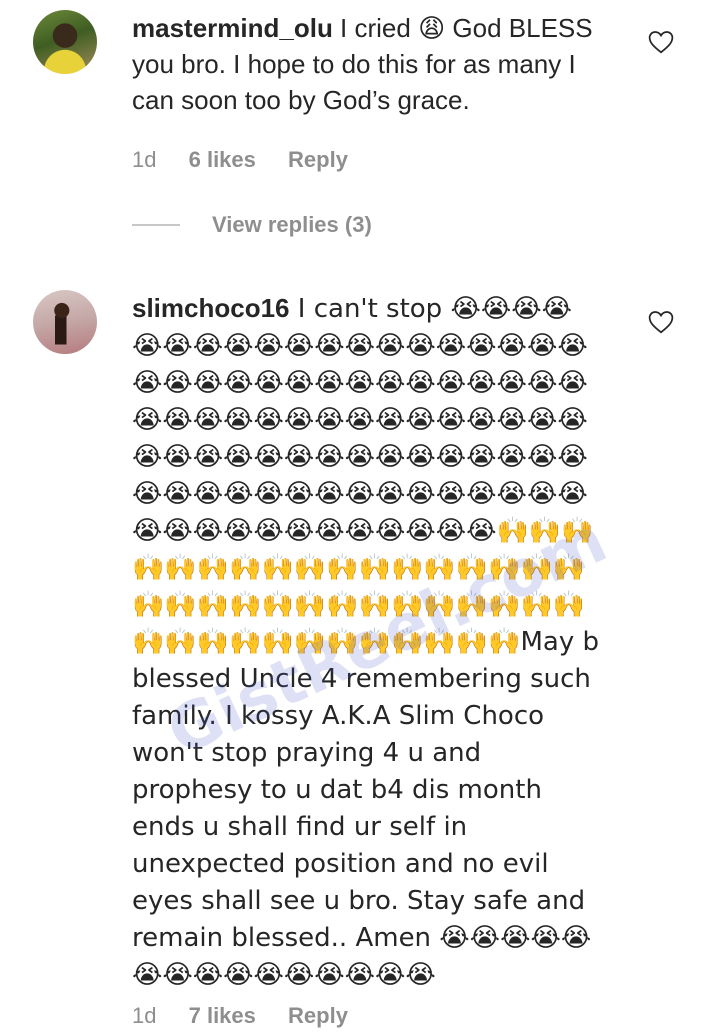  What do you see at coordinates (222, 1015) in the screenshot?
I see `likes-count: 7 likes` at bounding box center [222, 1015].